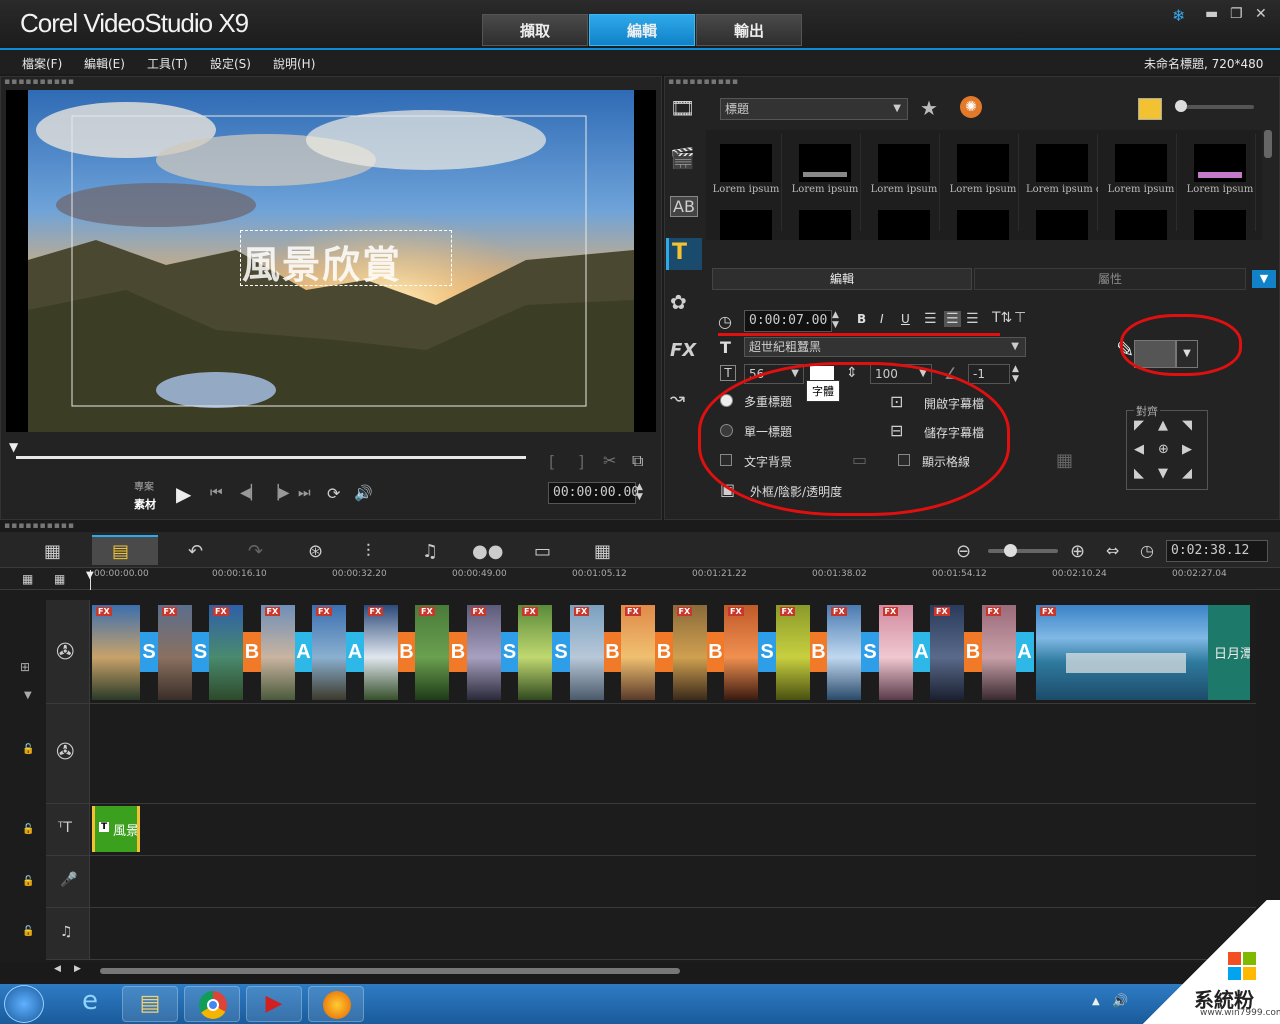 Image resolution: width=1280 pixels, height=1024 pixels. I want to click on timecode-spinner: ▲ ▼, so click(639, 492).